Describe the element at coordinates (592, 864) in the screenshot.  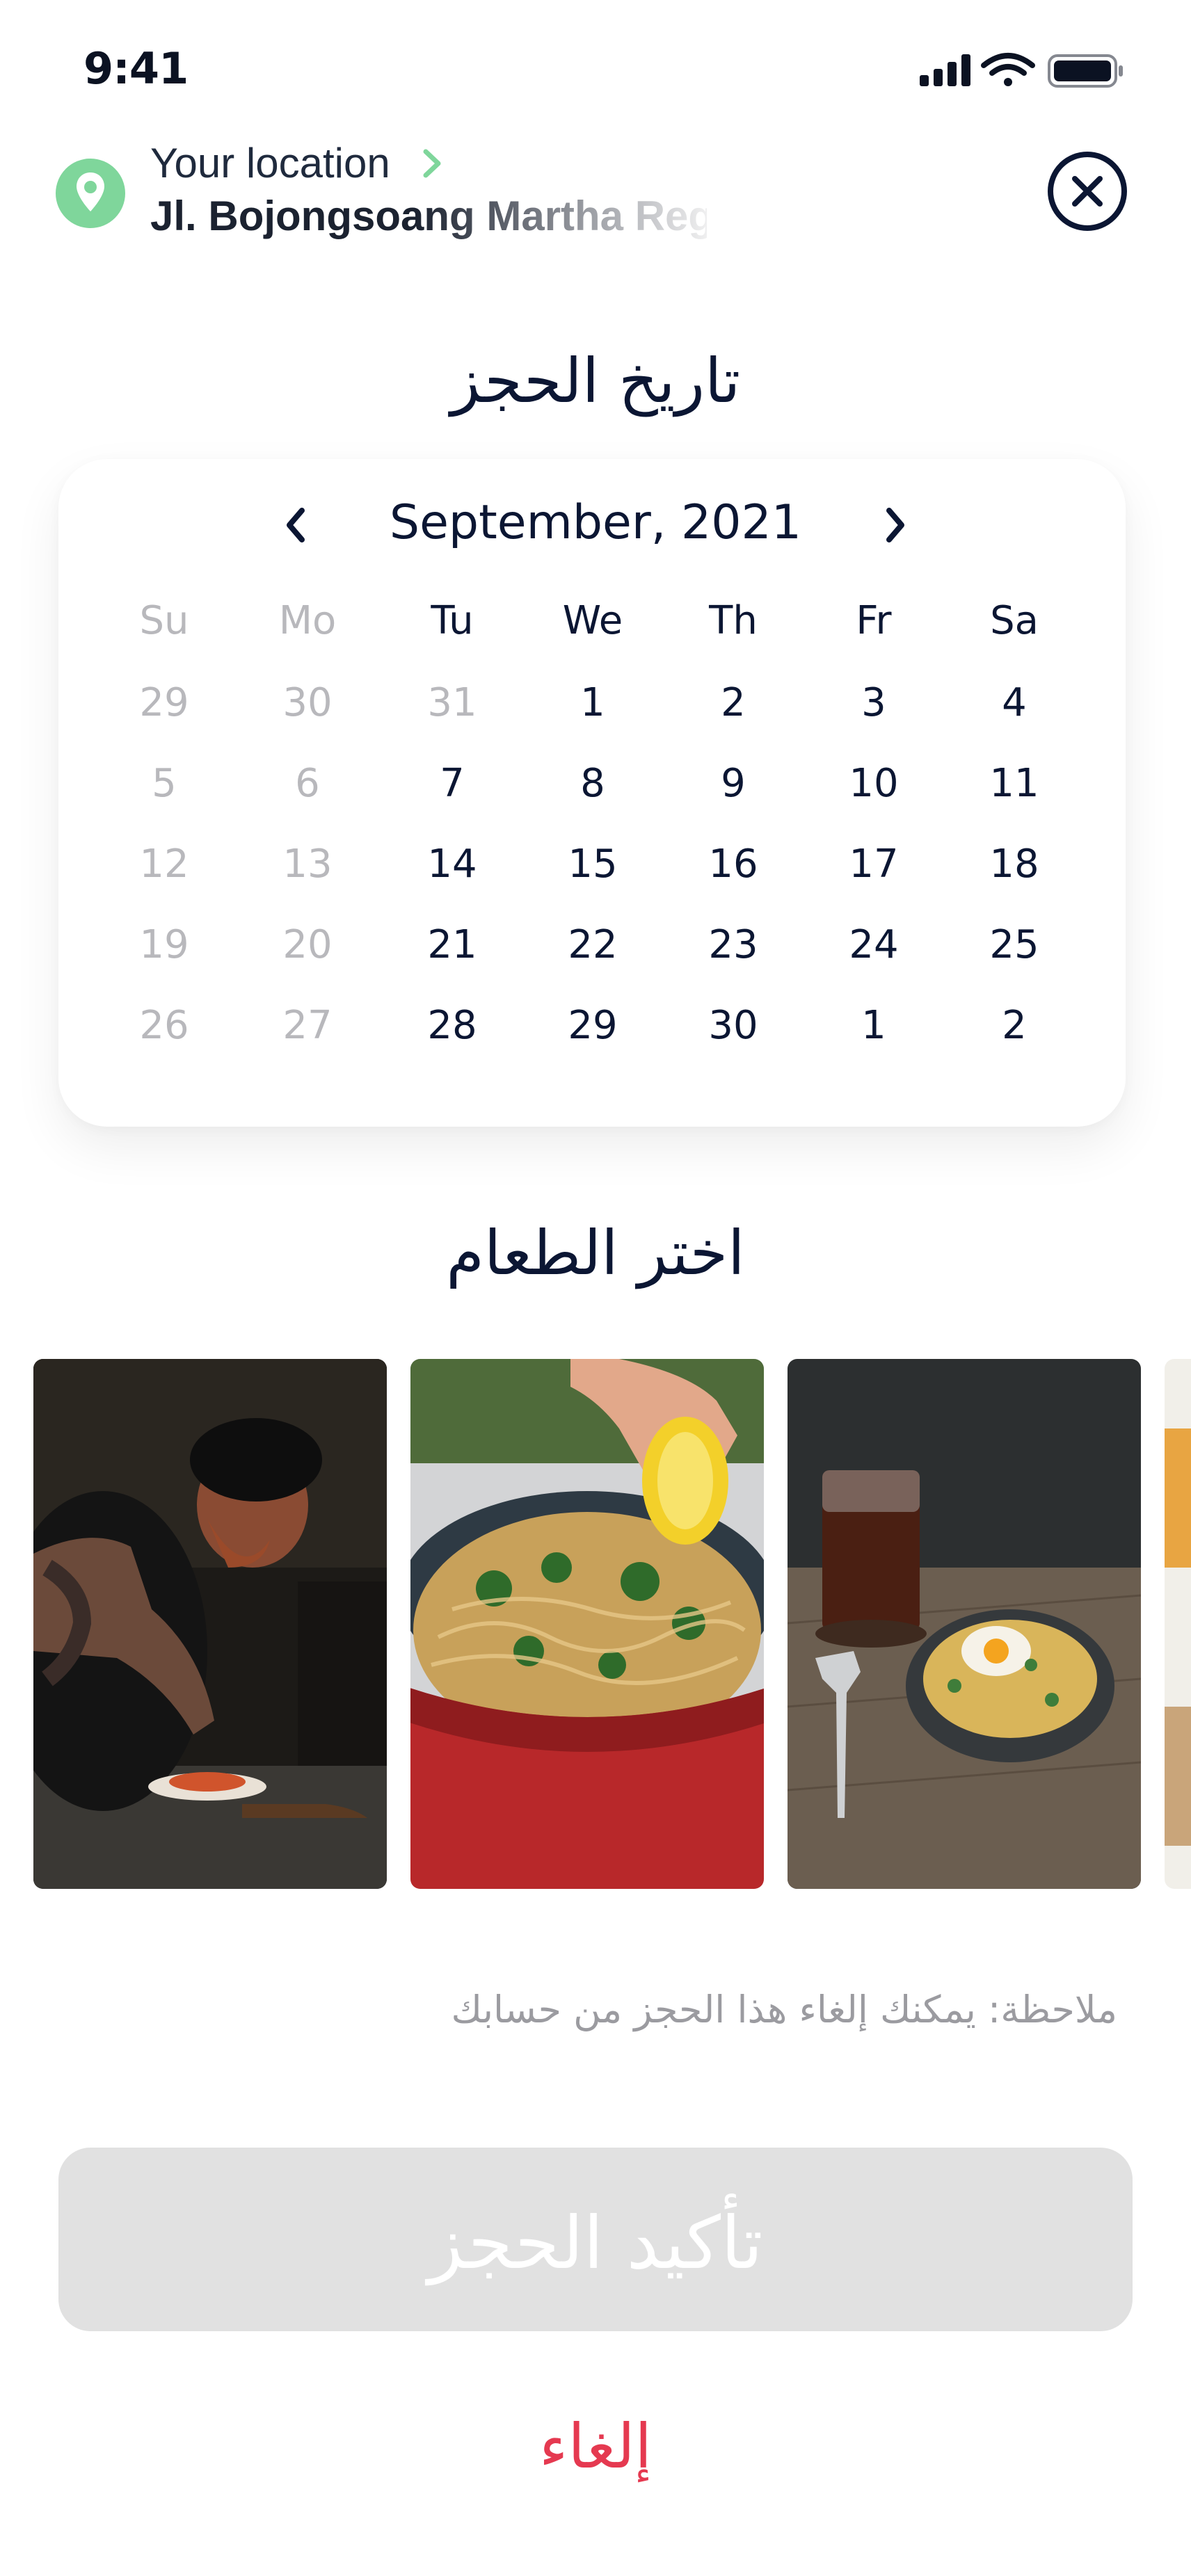
I see `calendar-day: 15` at that location.